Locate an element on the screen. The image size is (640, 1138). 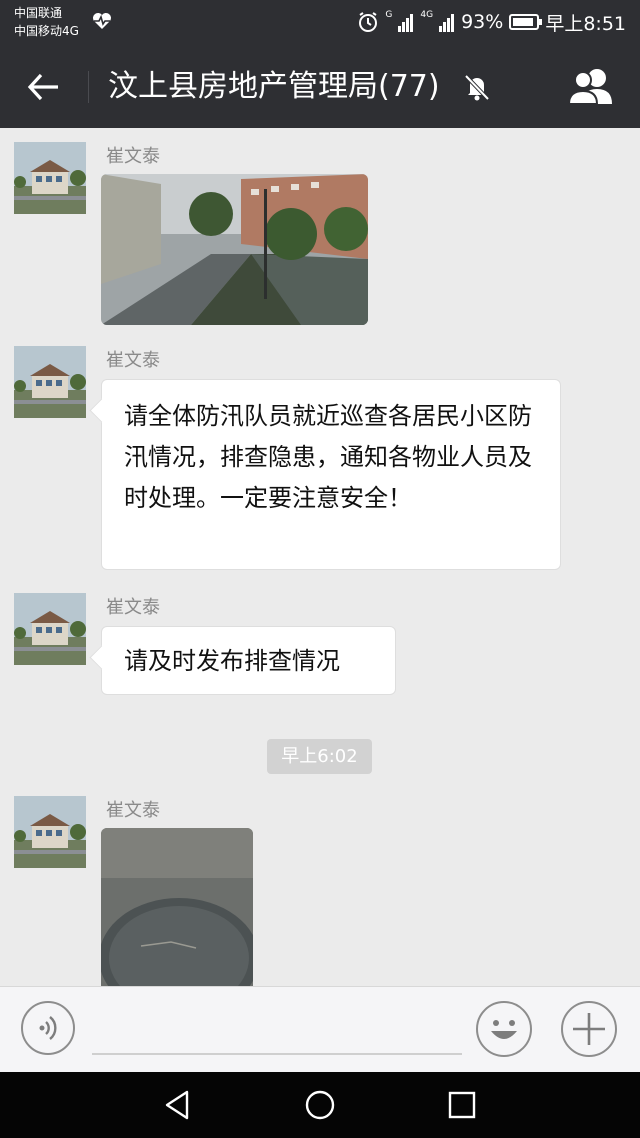
header-divider is located at coordinates (88, 87).